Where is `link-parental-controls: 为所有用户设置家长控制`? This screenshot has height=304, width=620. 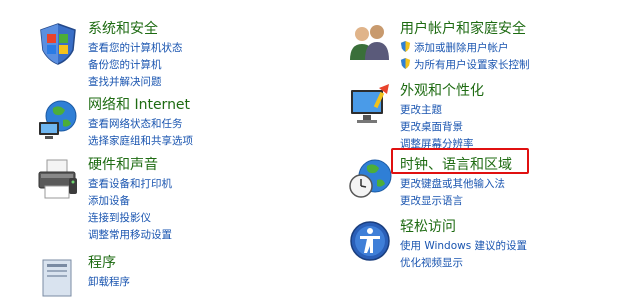
link-parental-controls: 为所有用户设置家长控制 is located at coordinates (465, 65).